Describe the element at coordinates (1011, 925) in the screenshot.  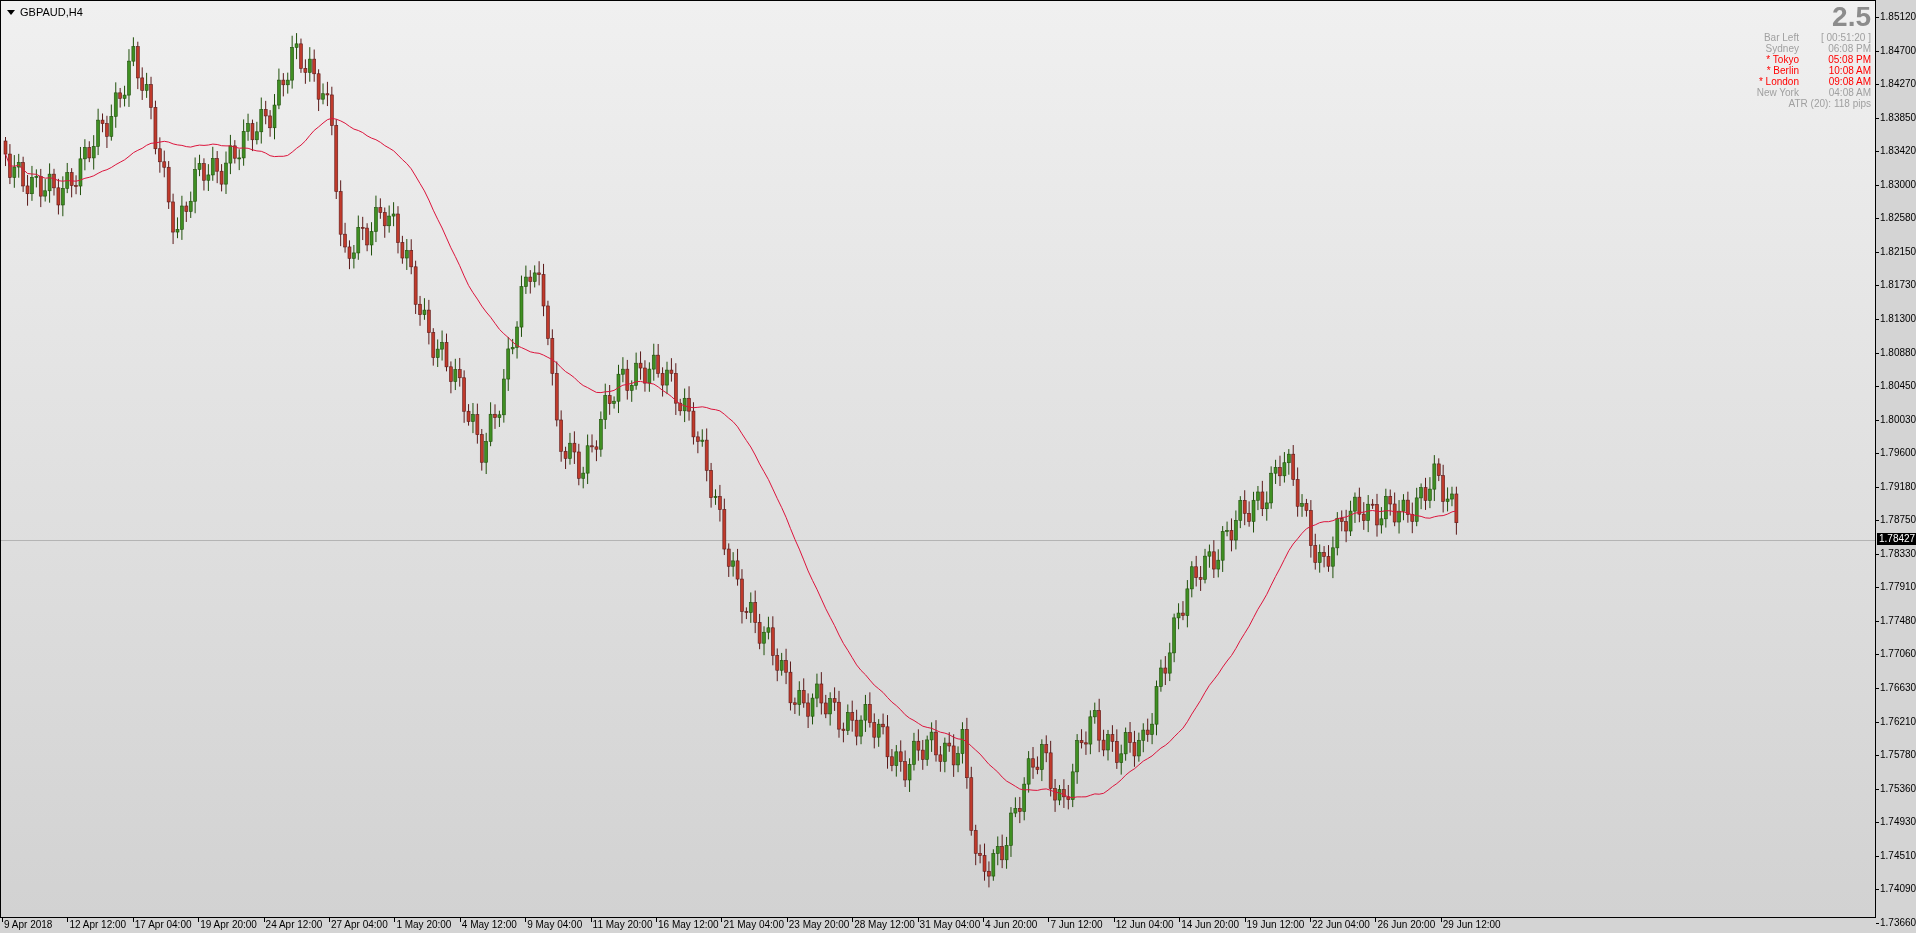
I see `time-label: 4 Jun 20:00` at that location.